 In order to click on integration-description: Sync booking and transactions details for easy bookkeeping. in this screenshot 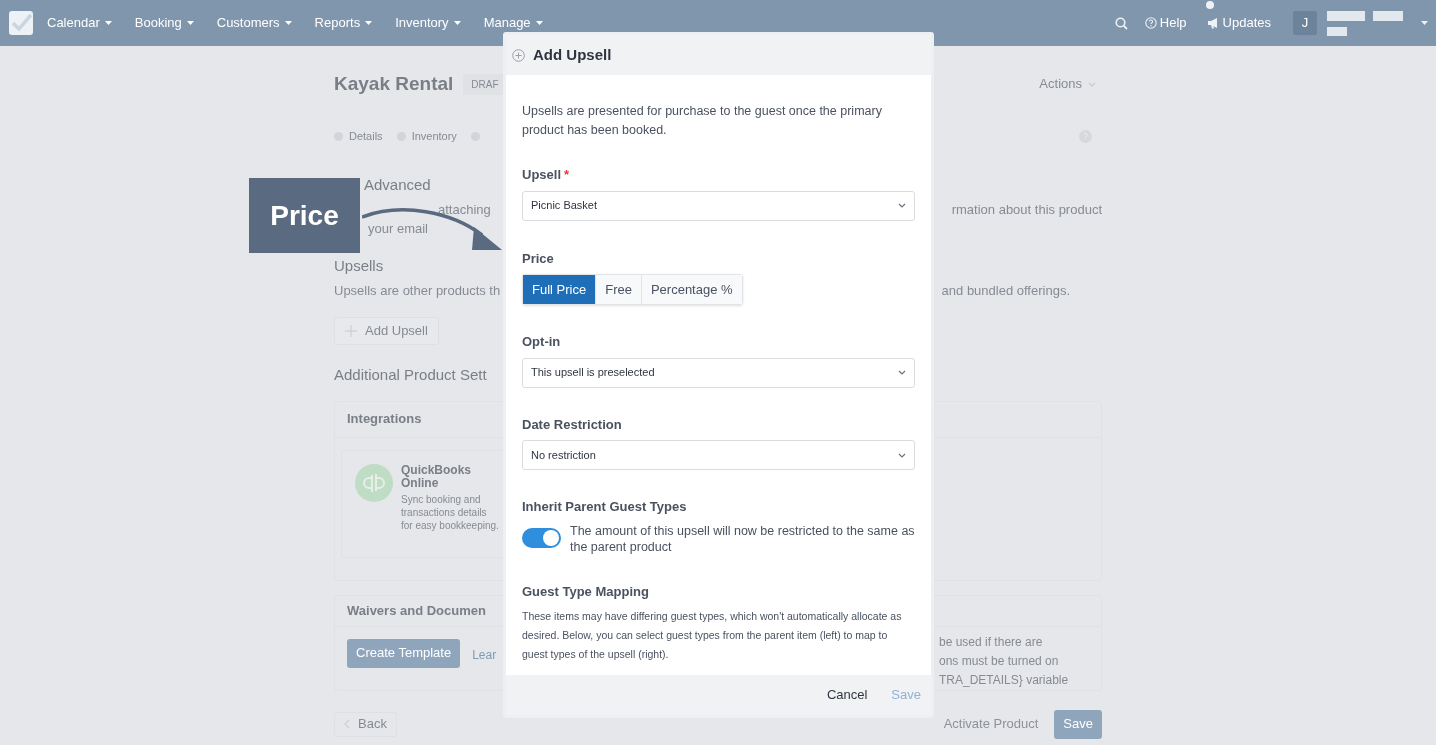, I will do `click(450, 512)`.